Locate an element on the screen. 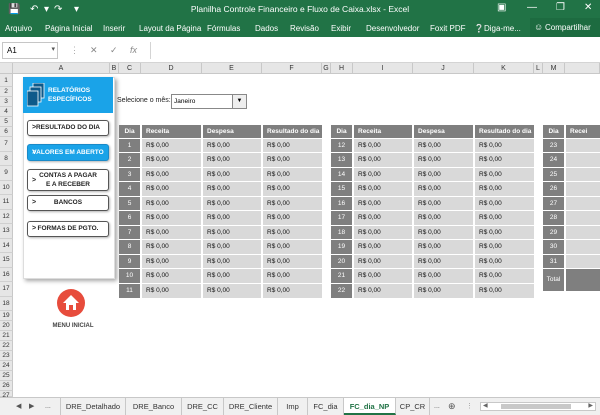 This screenshot has width=600, height=415. day-cell: 16 is located at coordinates (342, 203).